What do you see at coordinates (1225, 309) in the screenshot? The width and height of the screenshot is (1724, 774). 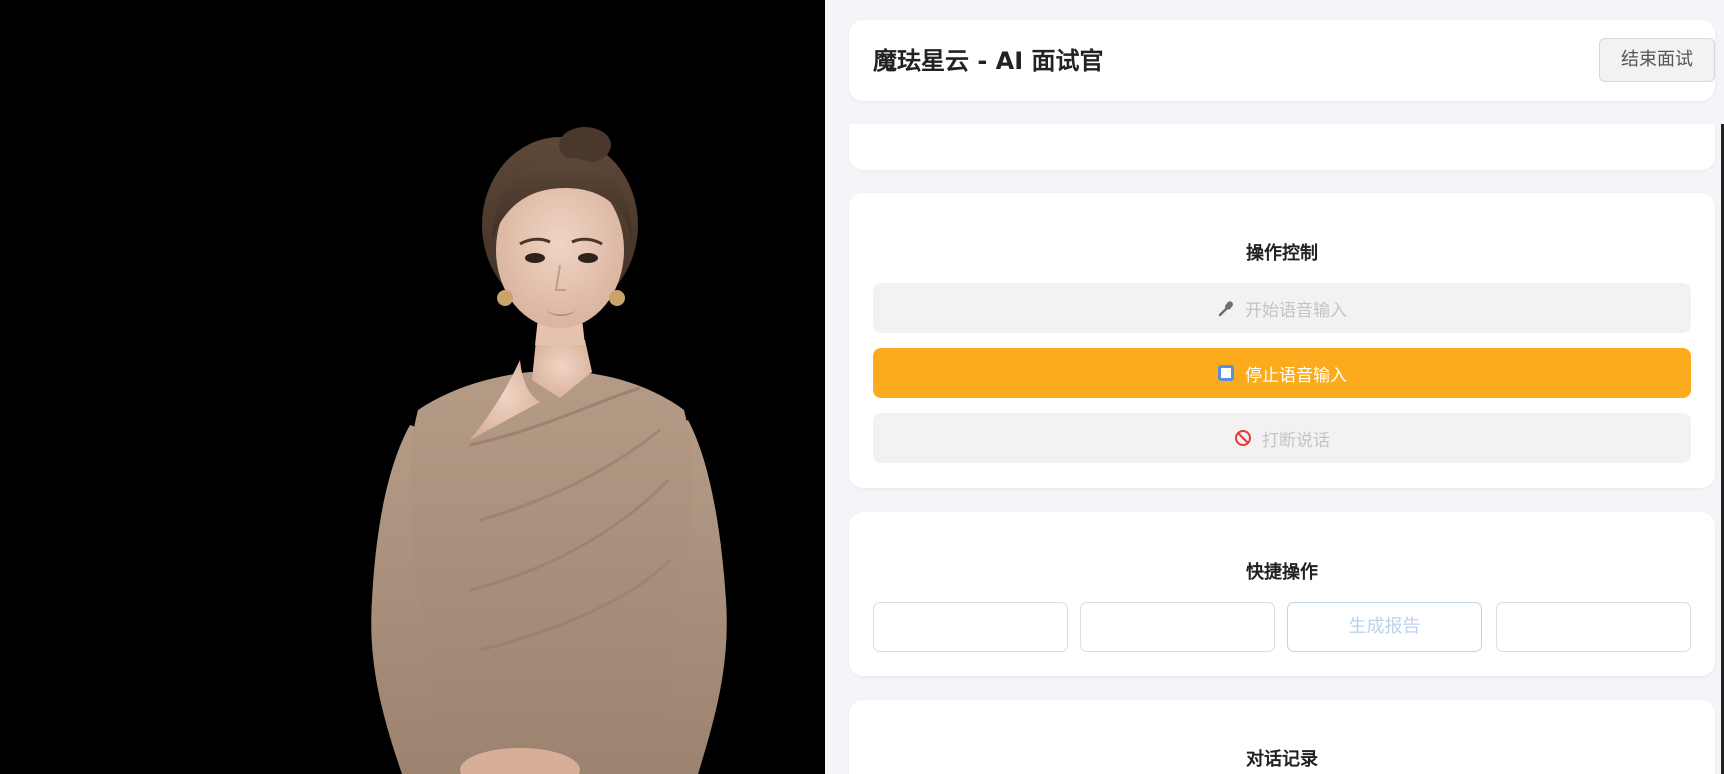 I see `microphone-icon` at bounding box center [1225, 309].